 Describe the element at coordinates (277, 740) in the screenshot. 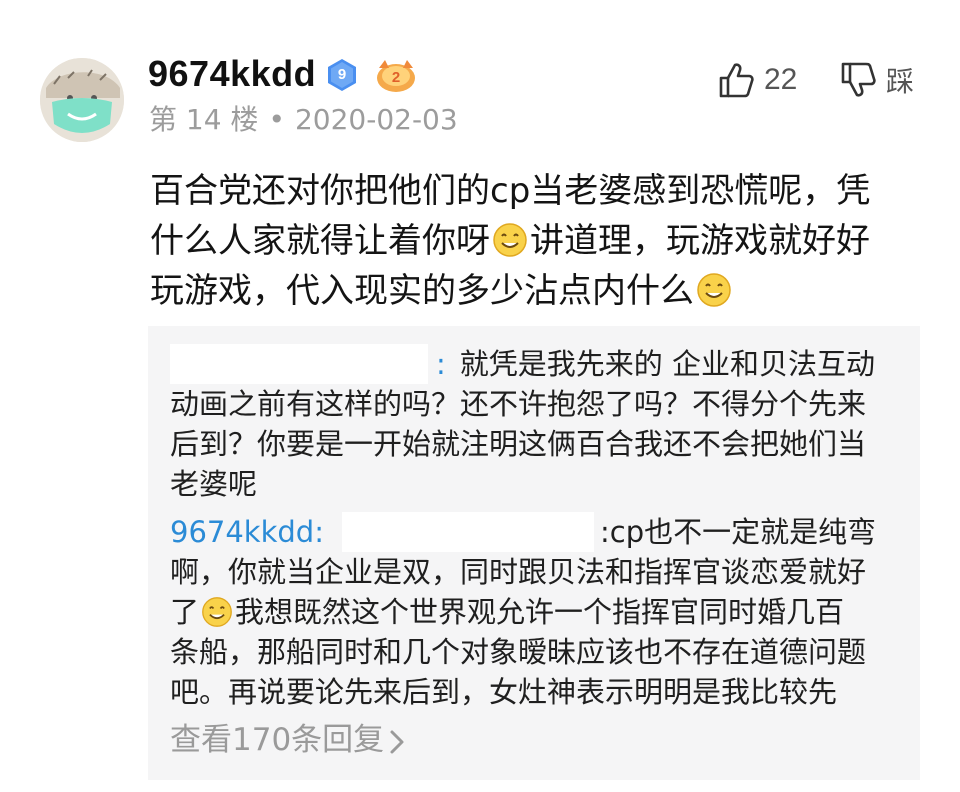

I see `view-replies-label: 查看170条回复` at that location.